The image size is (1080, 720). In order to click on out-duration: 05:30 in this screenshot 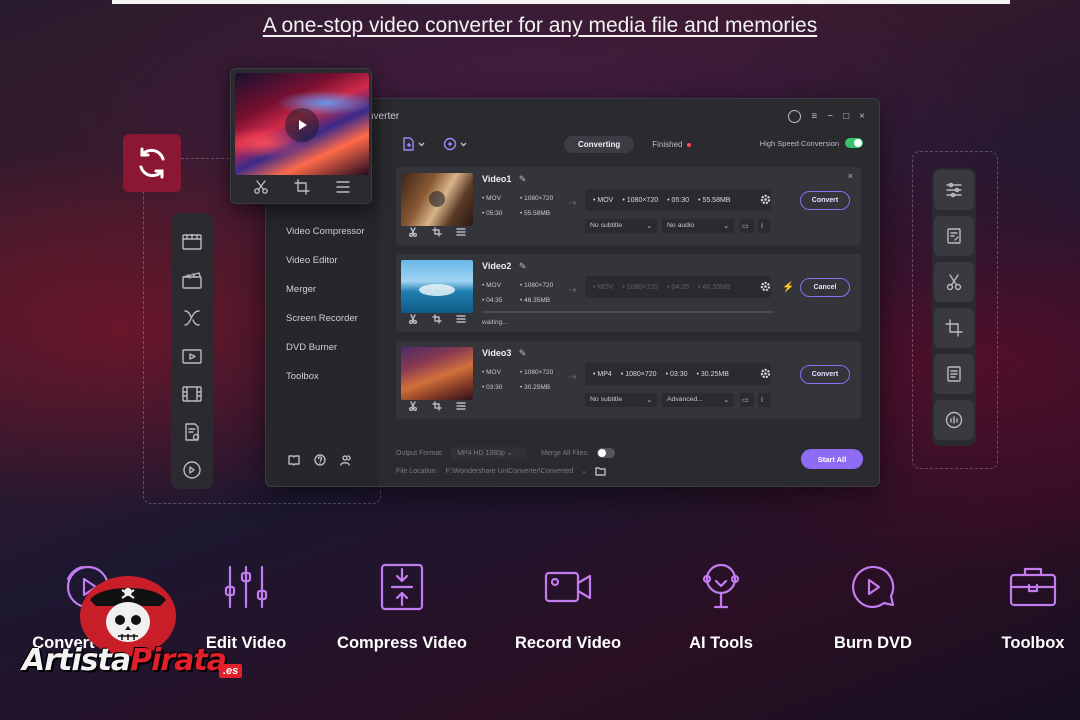, I will do `click(680, 200)`.